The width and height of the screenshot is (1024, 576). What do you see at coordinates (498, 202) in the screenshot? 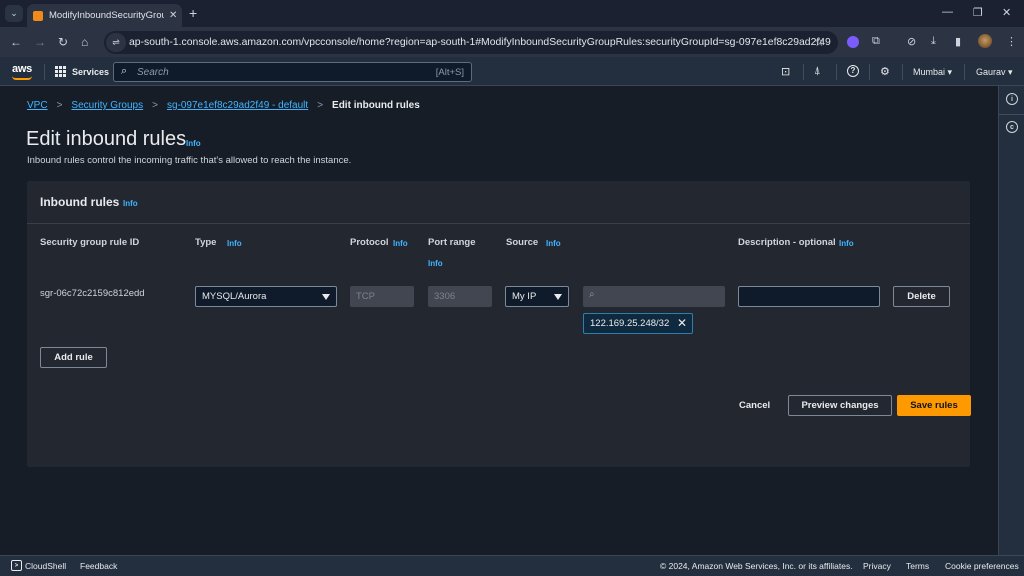
I see `panel-header: Inbound rules Info` at bounding box center [498, 202].